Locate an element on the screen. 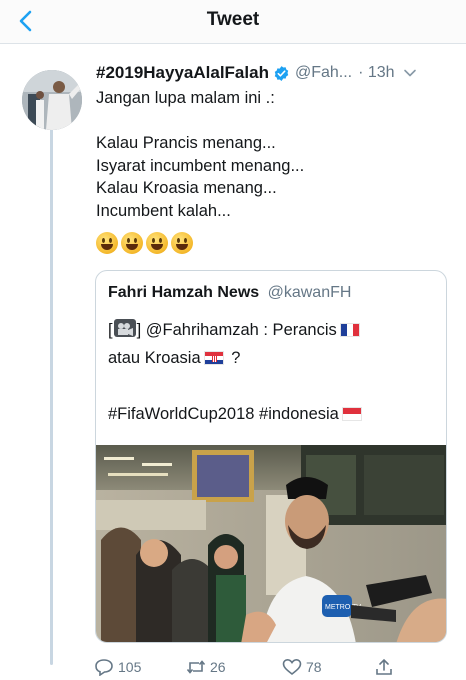 Image resolution: width=466 pixels, height=680 pixels. tweet-header: #2019HayyaAlalFalah @Fah... · 13h is located at coordinates (277, 73).